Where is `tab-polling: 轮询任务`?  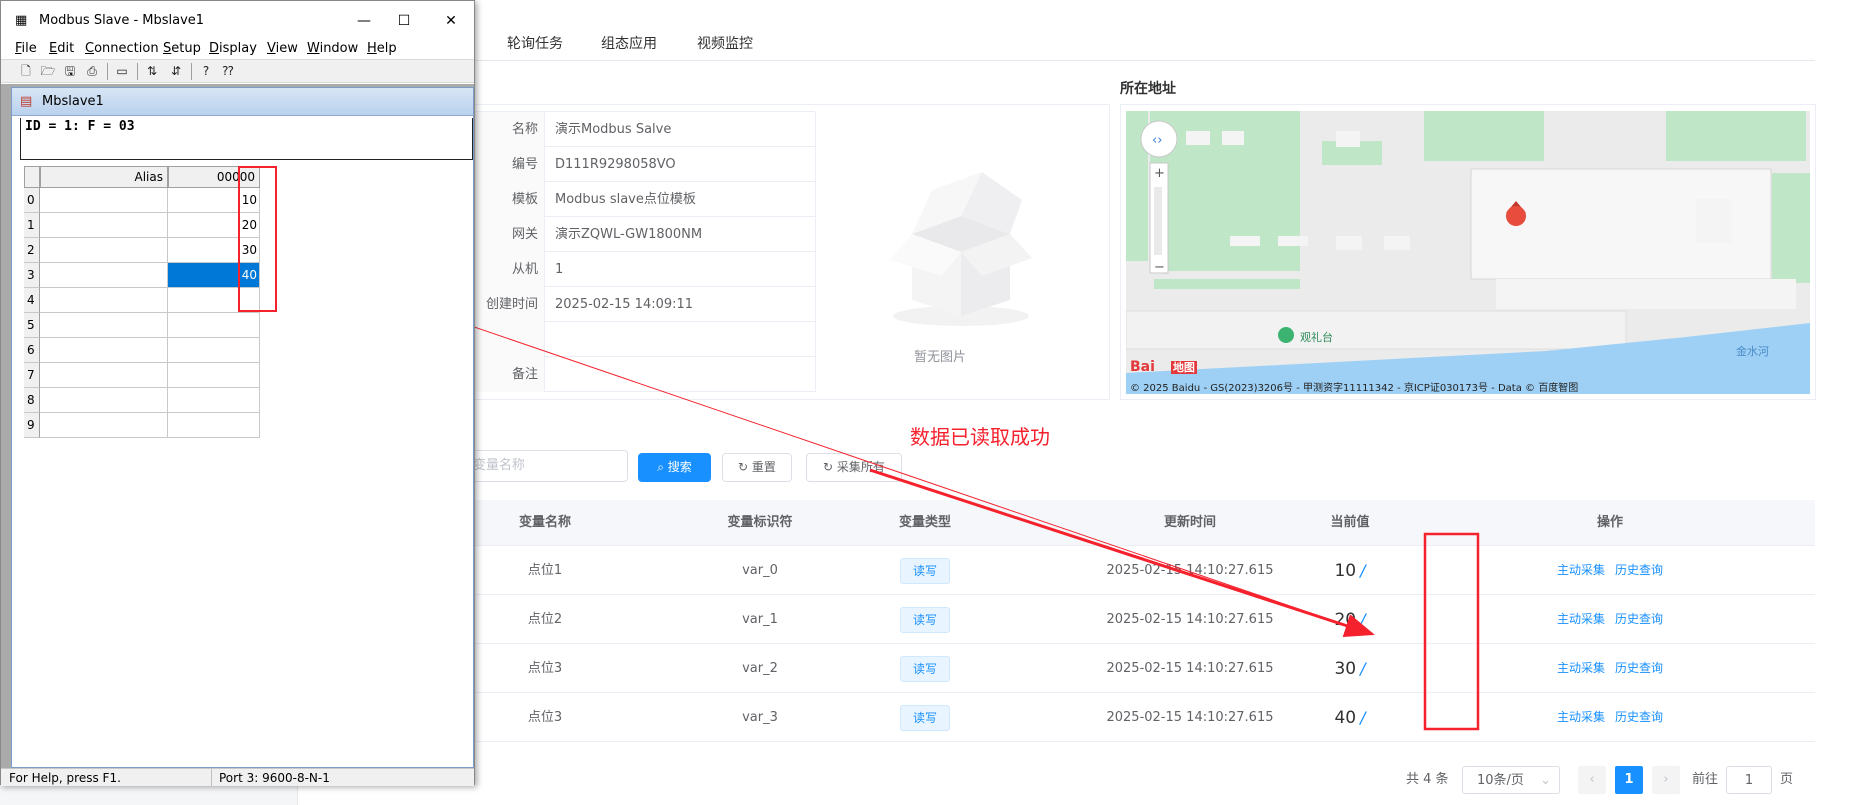
tab-polling: 轮询任务 is located at coordinates (535, 43).